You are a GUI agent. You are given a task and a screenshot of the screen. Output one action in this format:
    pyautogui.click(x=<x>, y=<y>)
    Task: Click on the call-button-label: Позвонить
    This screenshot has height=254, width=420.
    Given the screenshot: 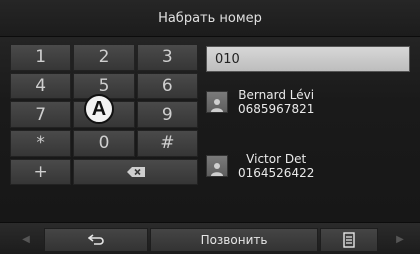 What is the action you would take?
    pyautogui.click(x=234, y=240)
    